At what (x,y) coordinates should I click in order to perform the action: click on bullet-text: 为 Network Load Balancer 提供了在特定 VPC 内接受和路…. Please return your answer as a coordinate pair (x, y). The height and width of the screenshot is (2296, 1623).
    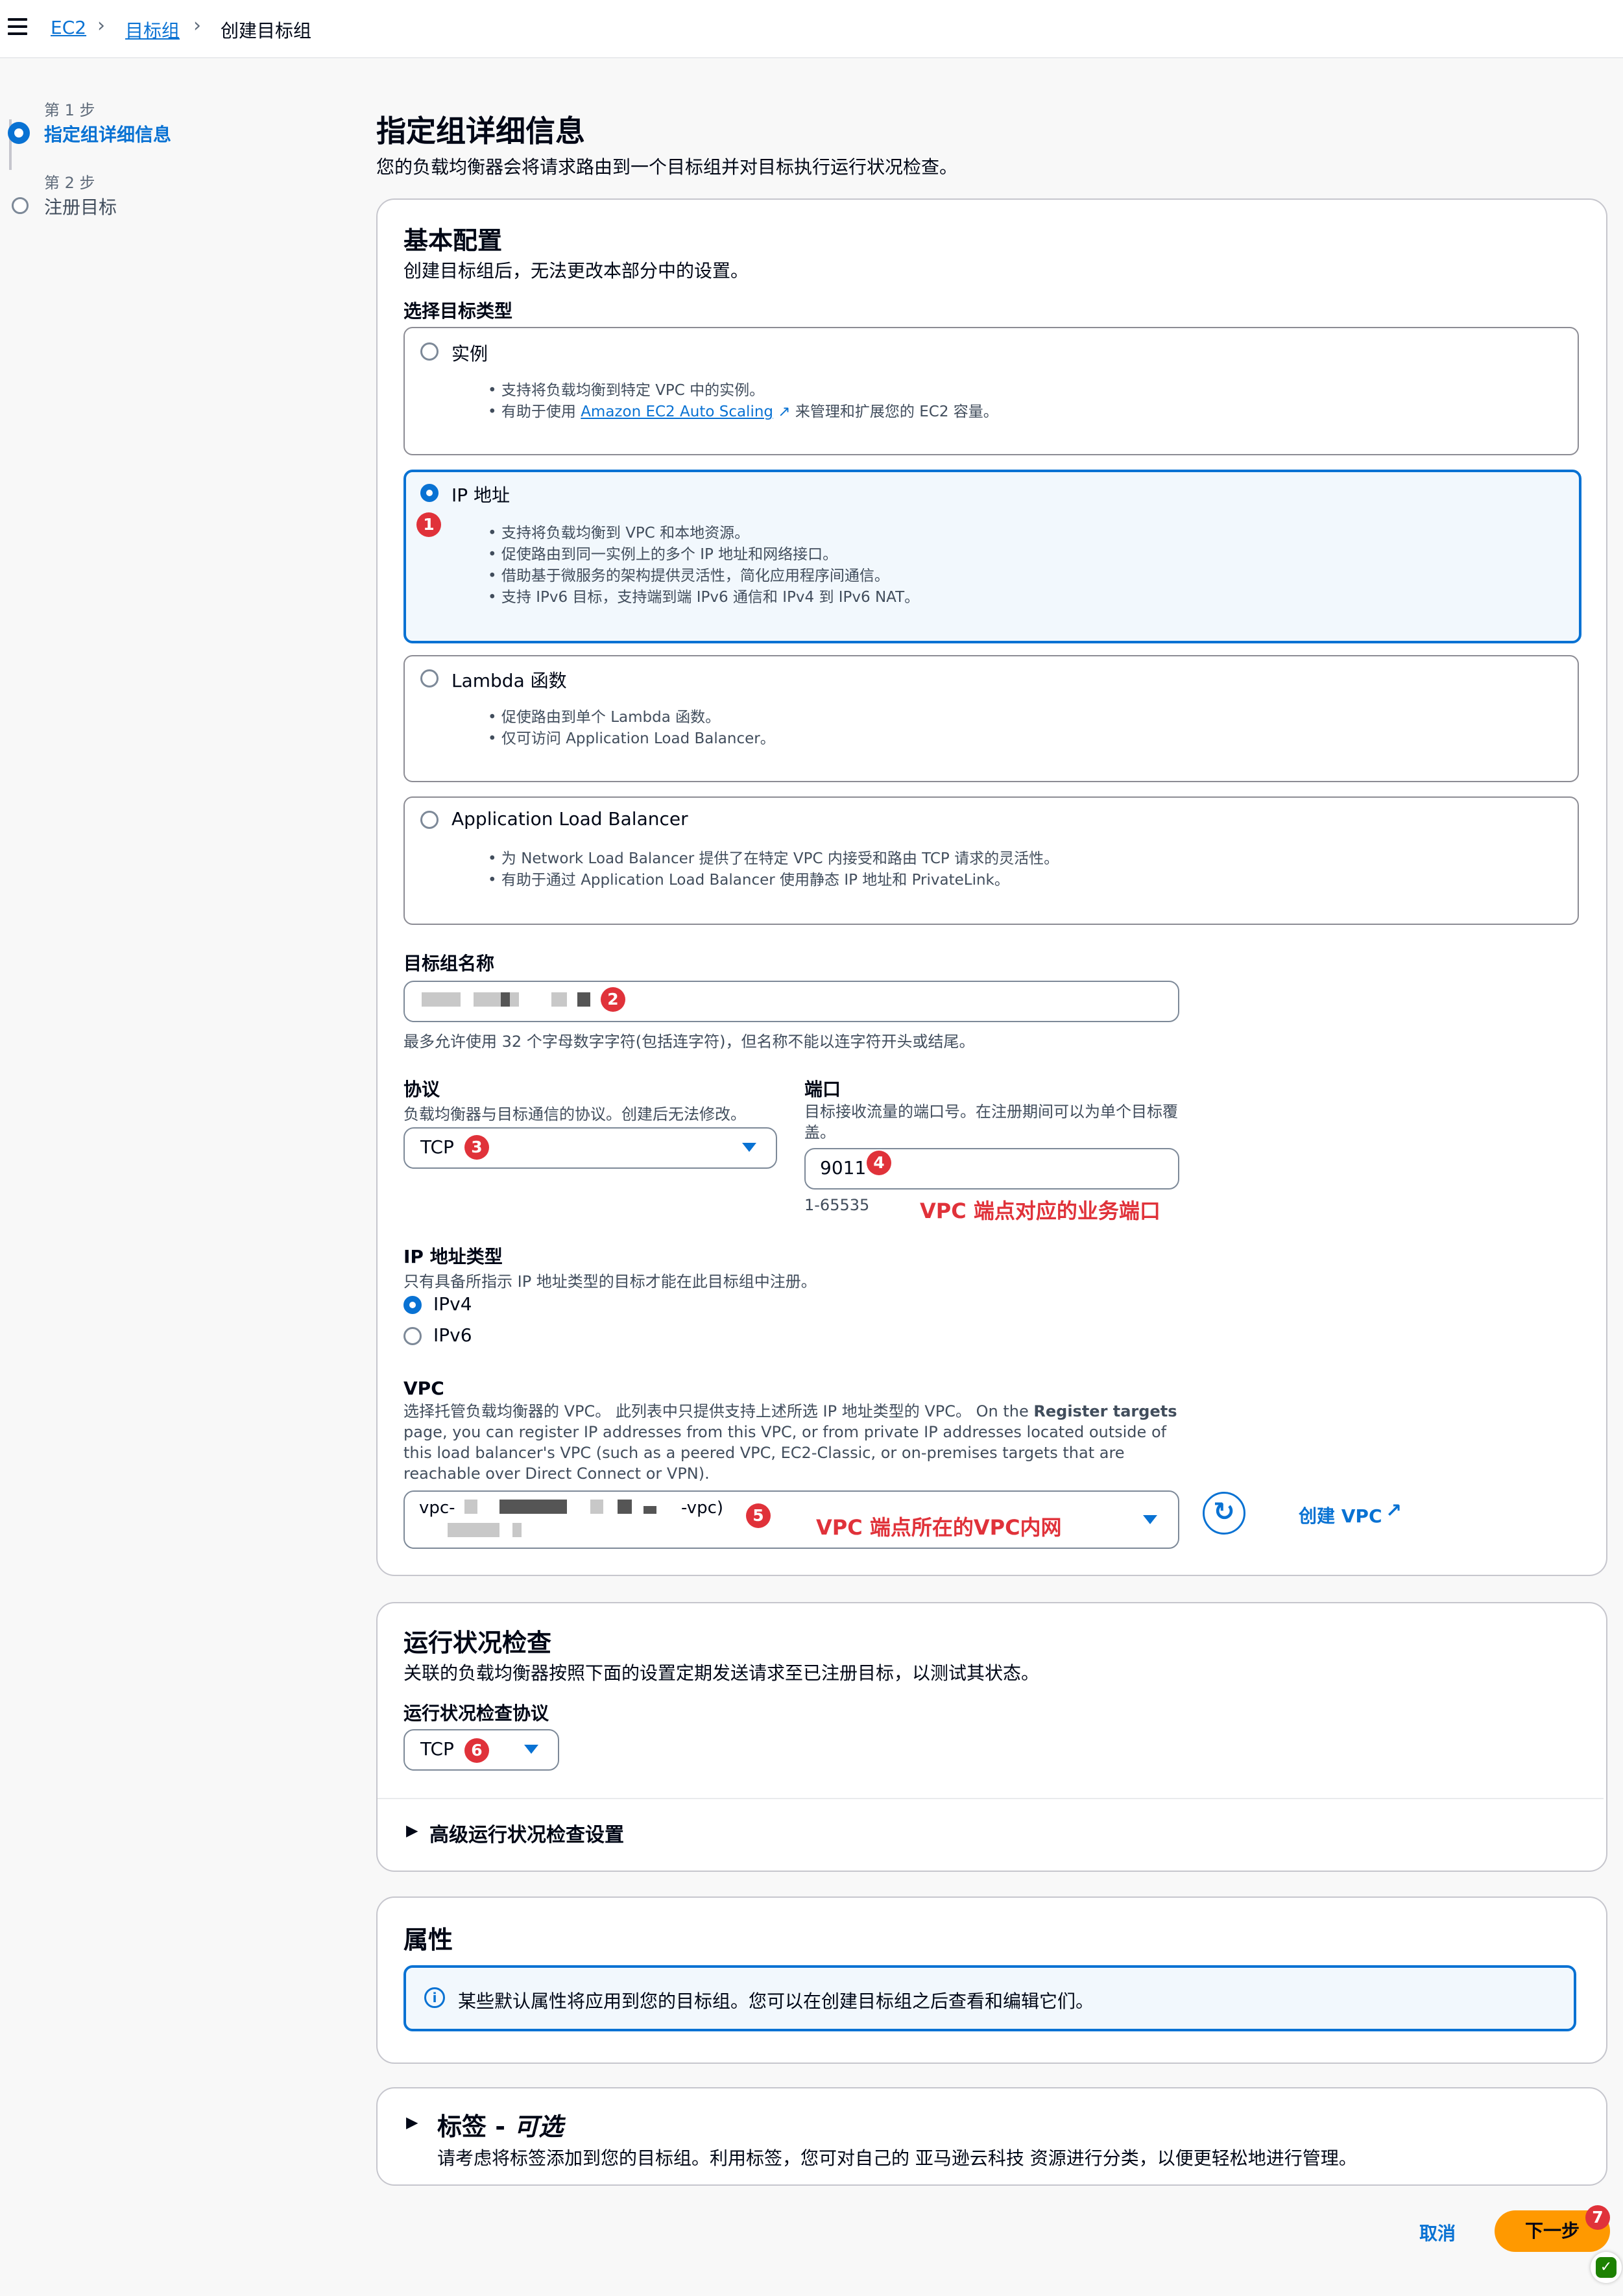
    Looking at the image, I should click on (773, 859).